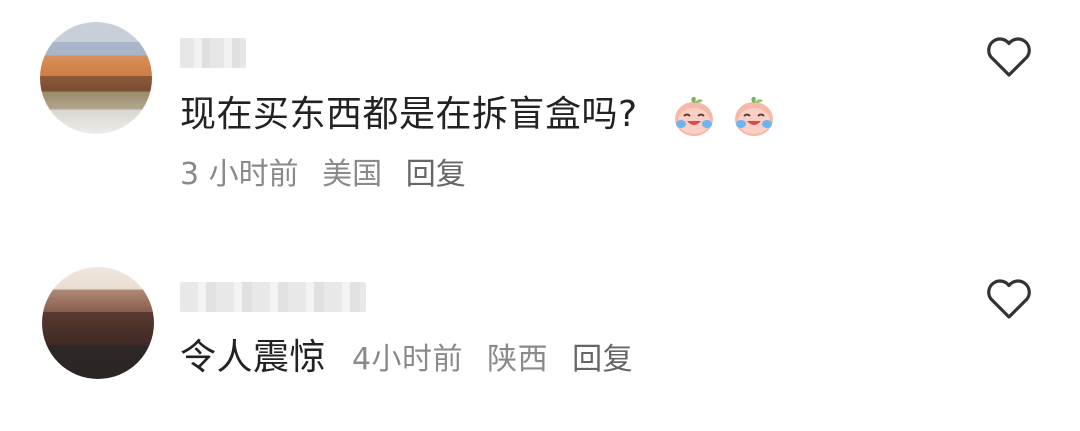 This screenshot has width=1080, height=431. Describe the element at coordinates (407, 359) in the screenshot. I see `timestamp: 4小时前` at that location.